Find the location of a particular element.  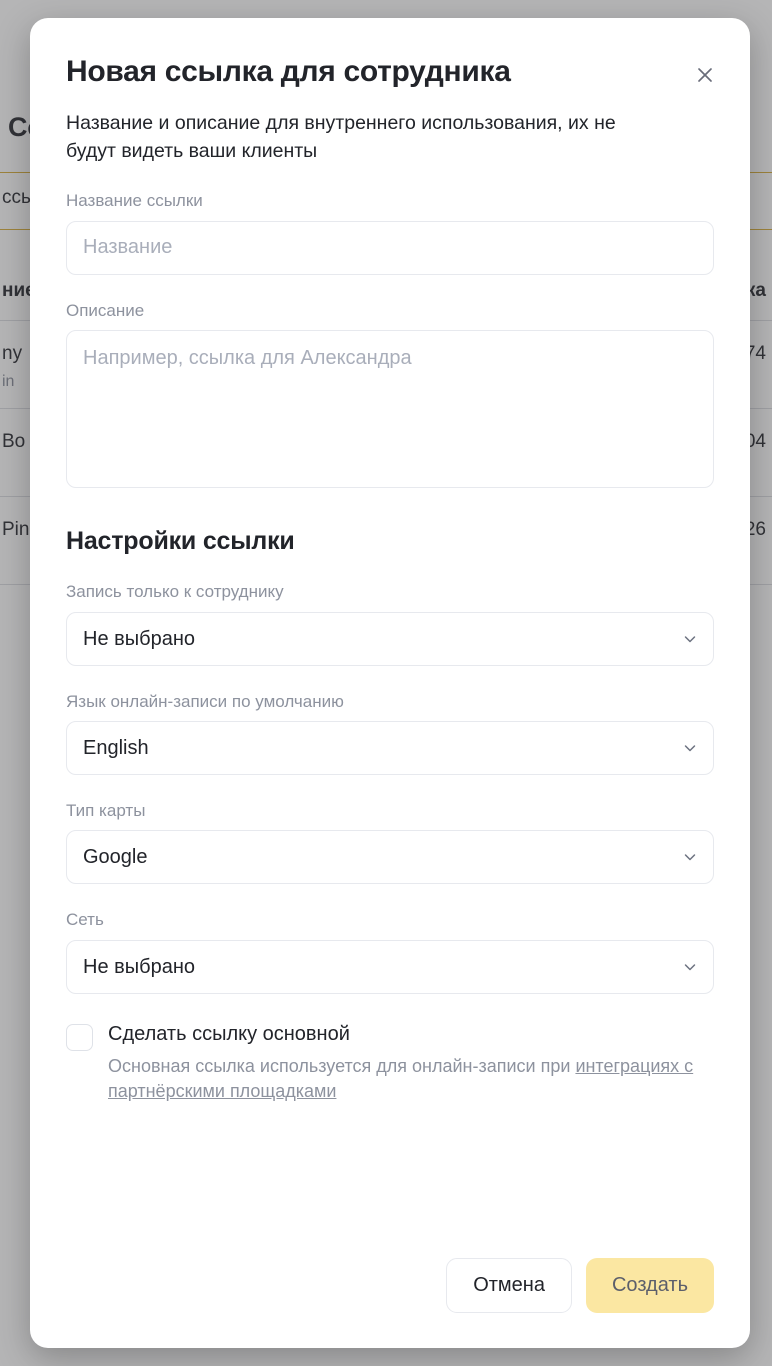

close-icon is located at coordinates (705, 75).